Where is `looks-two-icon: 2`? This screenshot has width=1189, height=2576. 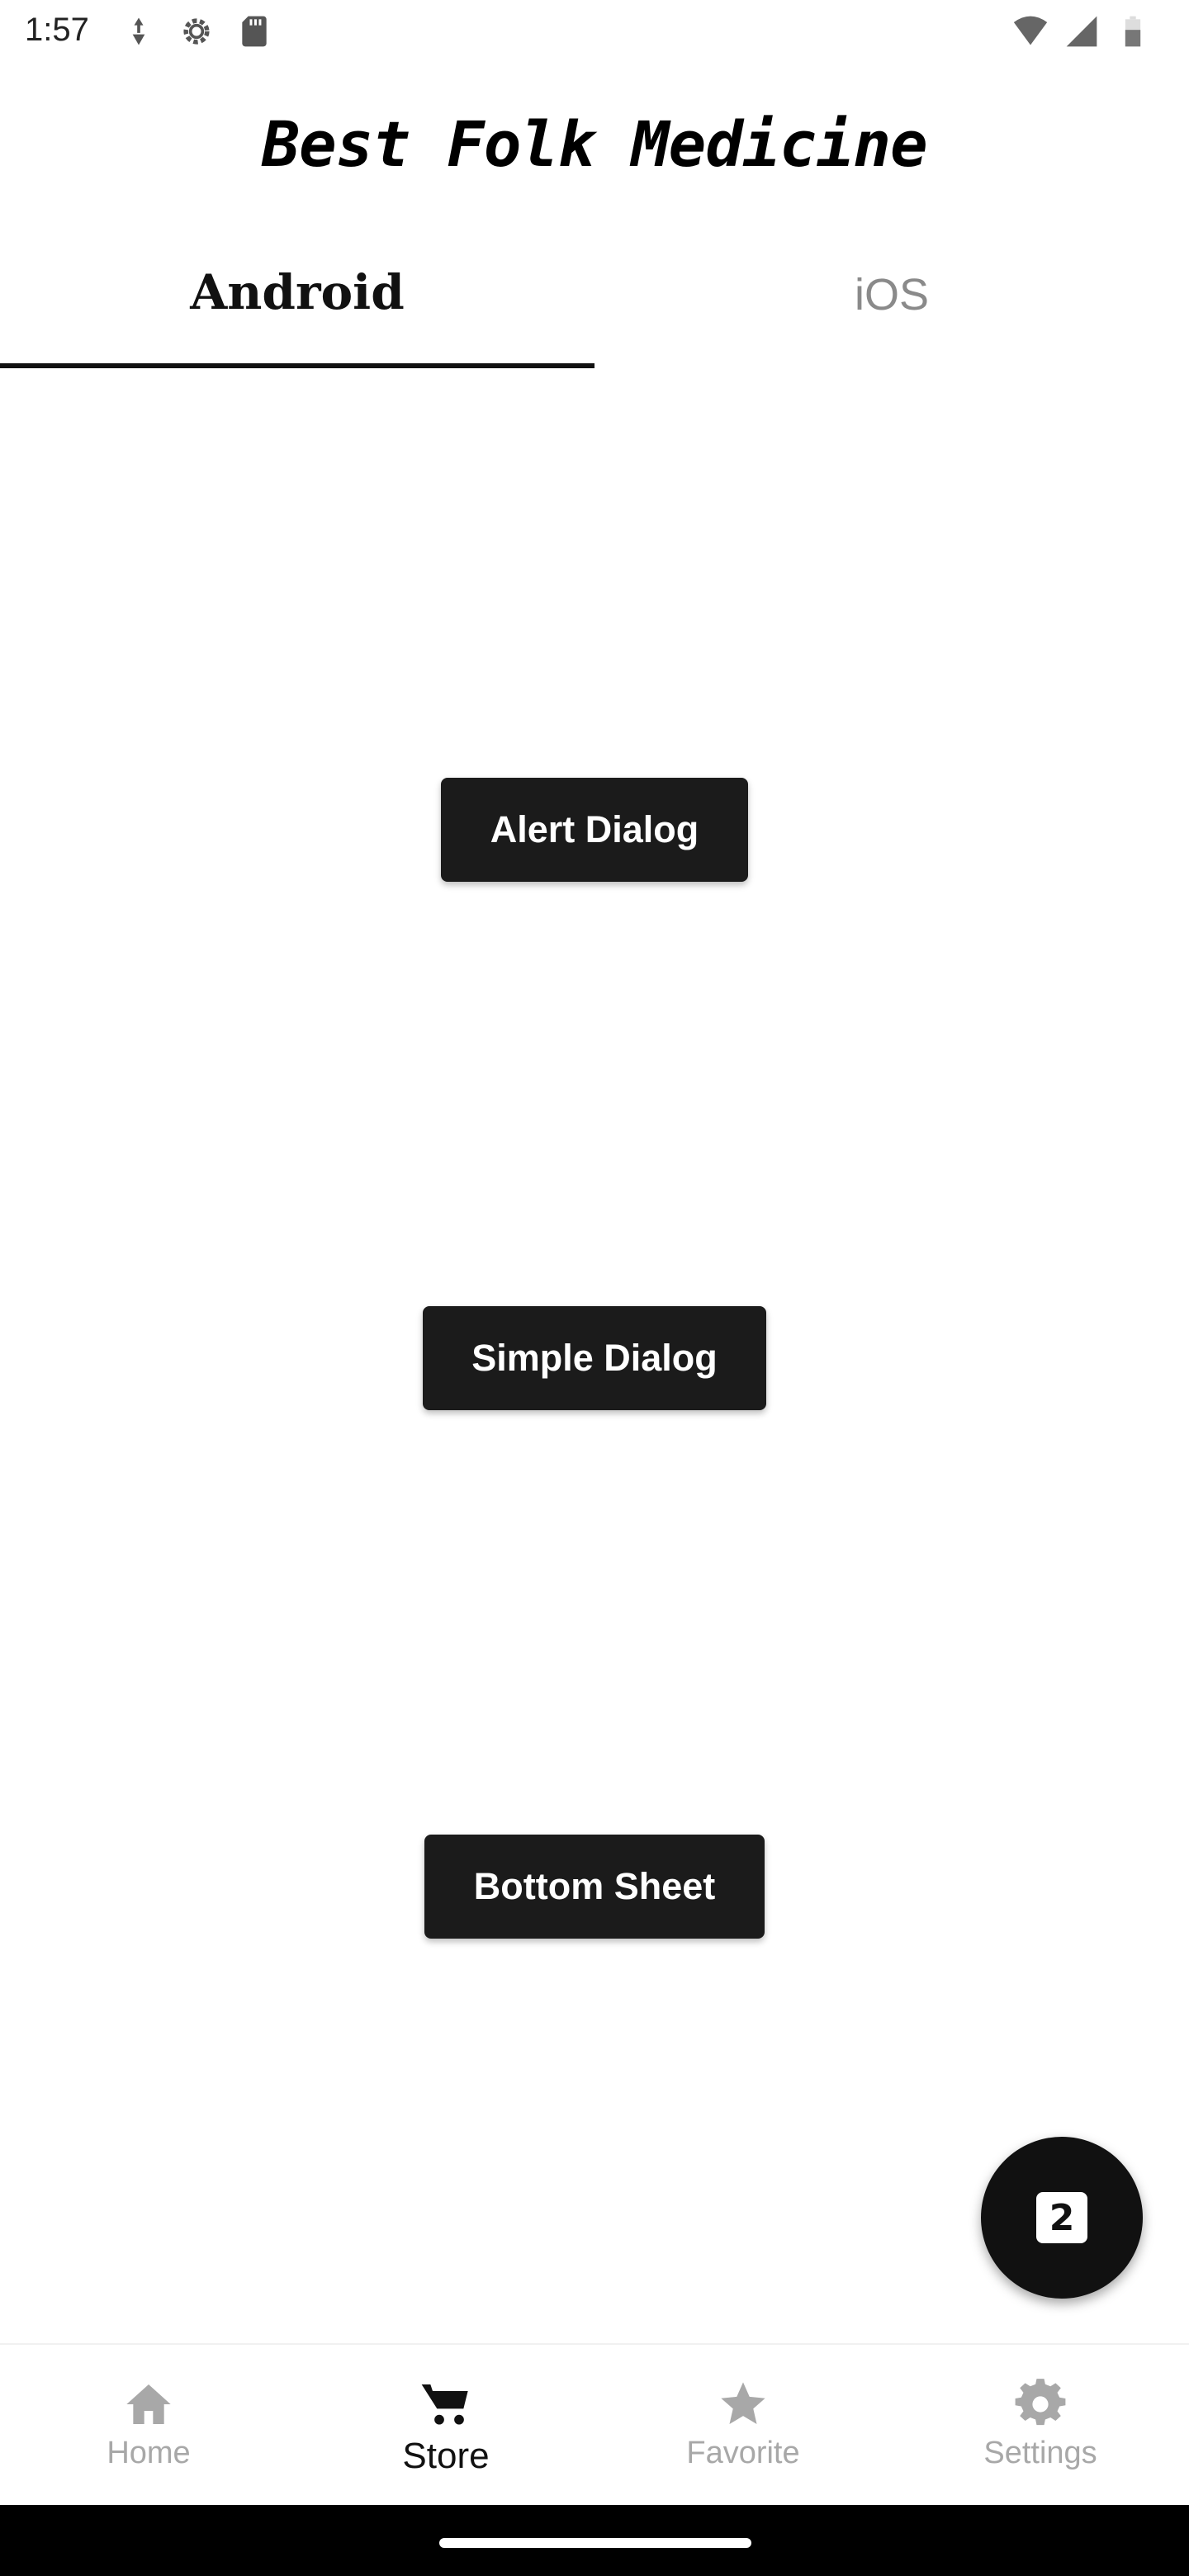
looks-two-icon: 2 is located at coordinates (1061, 2217).